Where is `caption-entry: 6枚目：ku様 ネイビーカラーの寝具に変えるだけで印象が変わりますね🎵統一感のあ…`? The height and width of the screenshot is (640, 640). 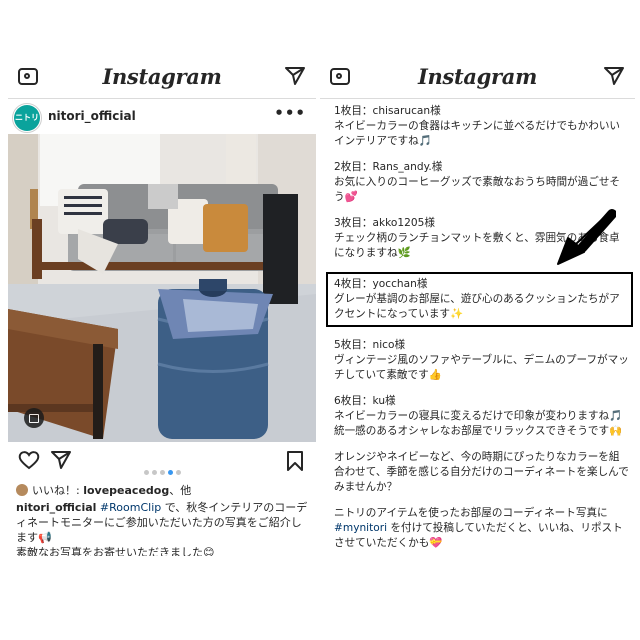
caption-entry: 6枚目：ku様 ネイビーカラーの寝具に変えるだけで印象が変わりますね🎵統一感のあ… is located at coordinates (482, 416).